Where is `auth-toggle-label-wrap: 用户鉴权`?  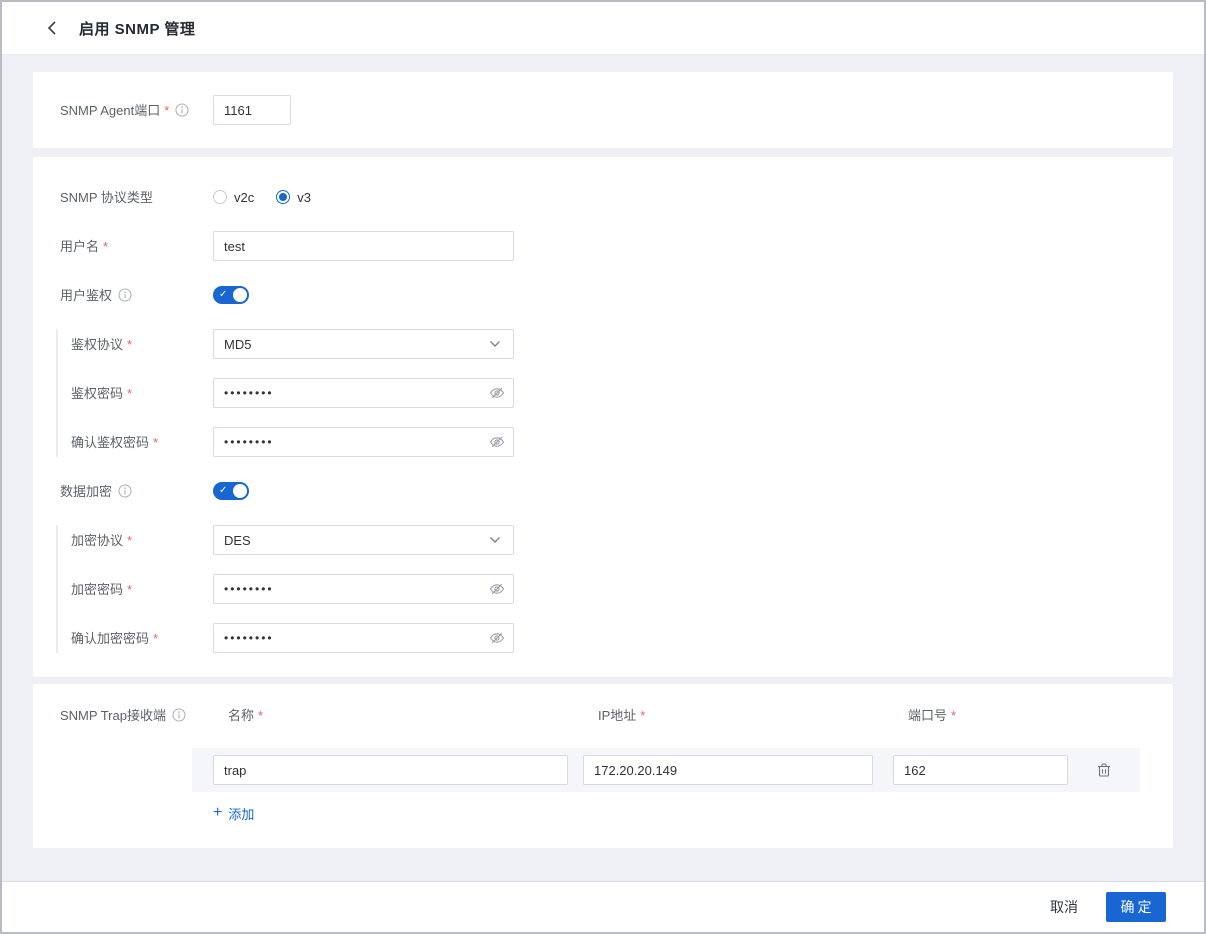 auth-toggle-label-wrap: 用户鉴权 is located at coordinates (123, 295).